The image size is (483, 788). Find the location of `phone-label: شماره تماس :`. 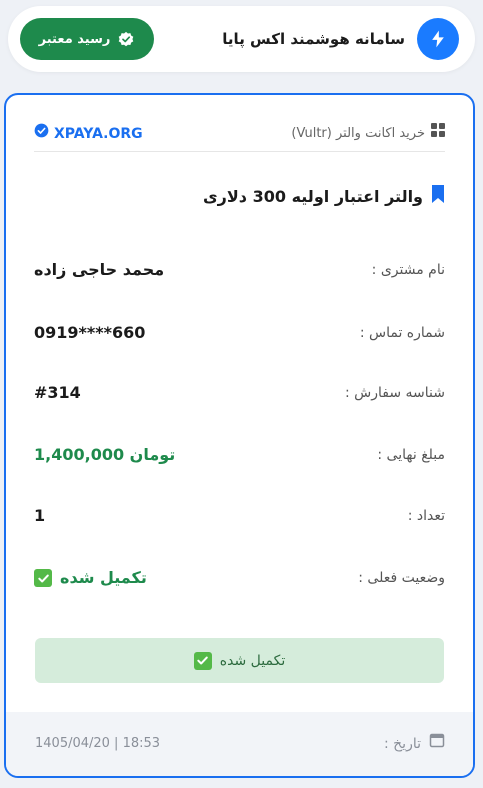

phone-label: شماره تماس : is located at coordinates (402, 333).